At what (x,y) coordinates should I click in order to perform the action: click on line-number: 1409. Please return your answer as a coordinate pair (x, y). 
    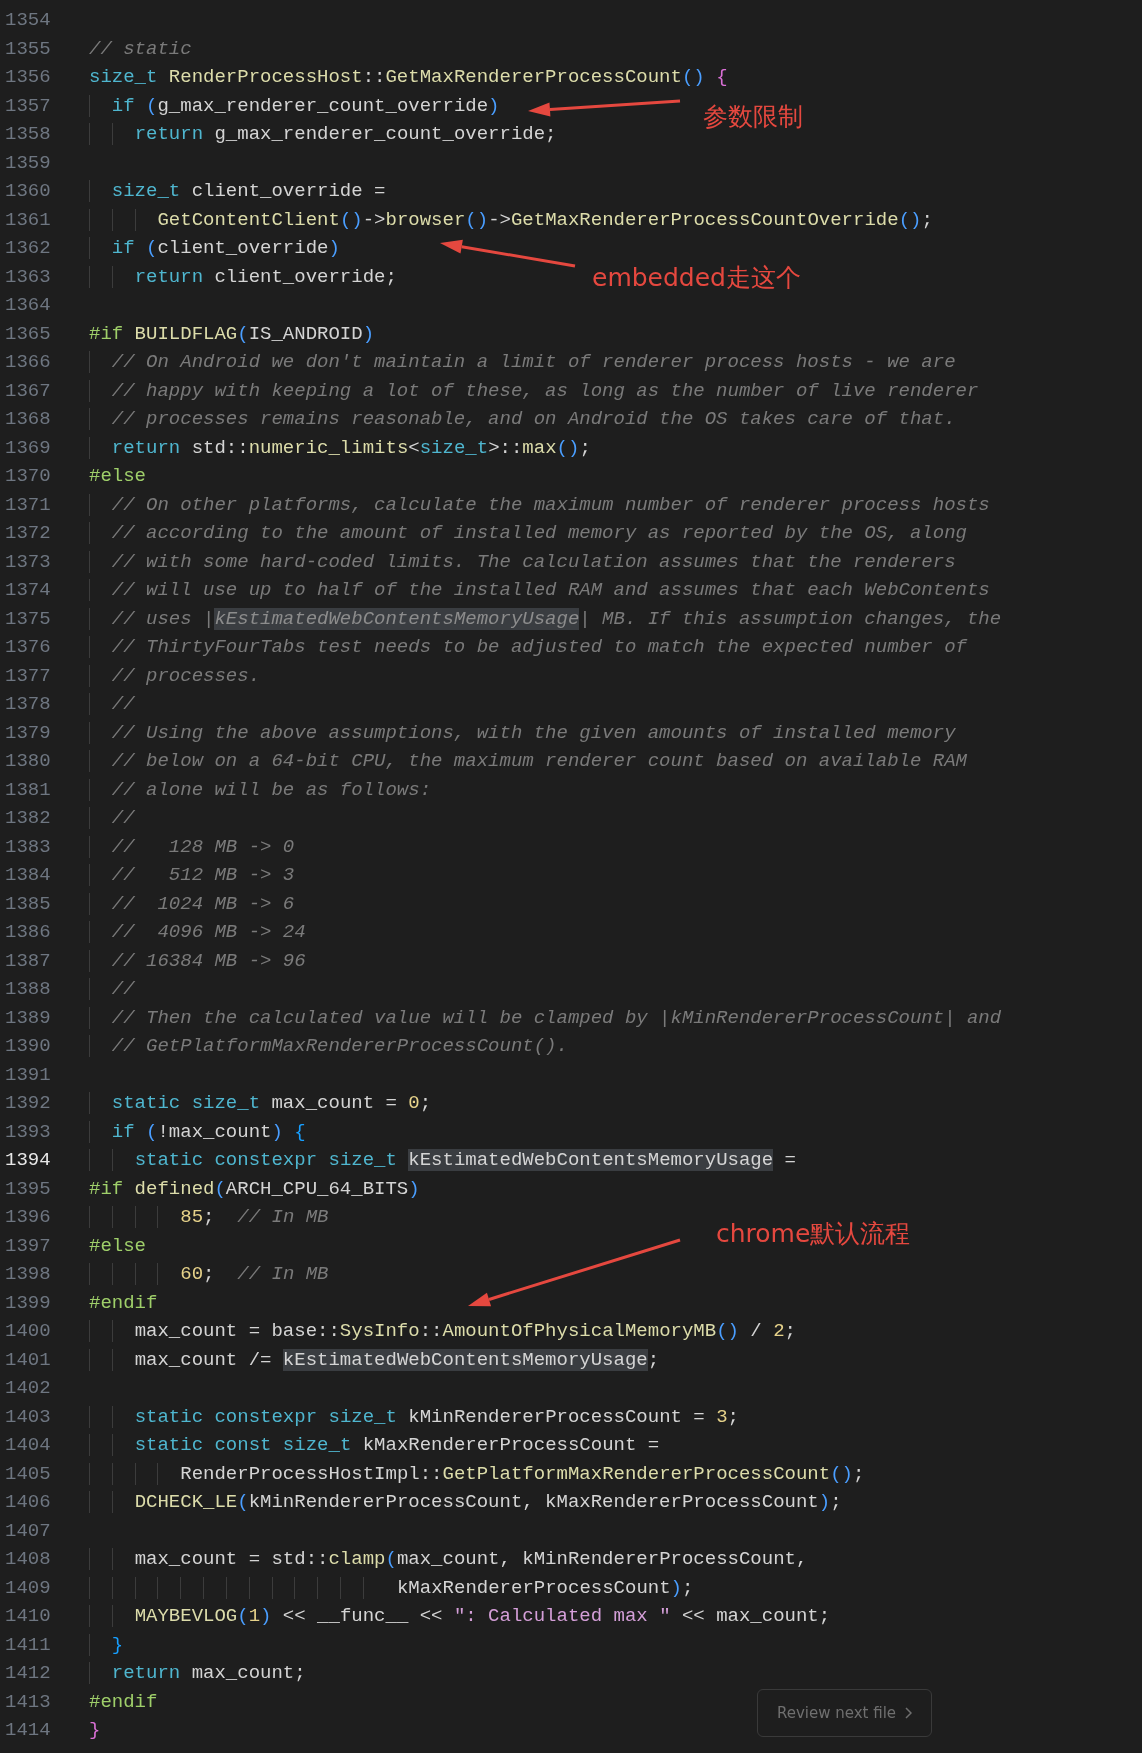
    Looking at the image, I should click on (28, 1588).